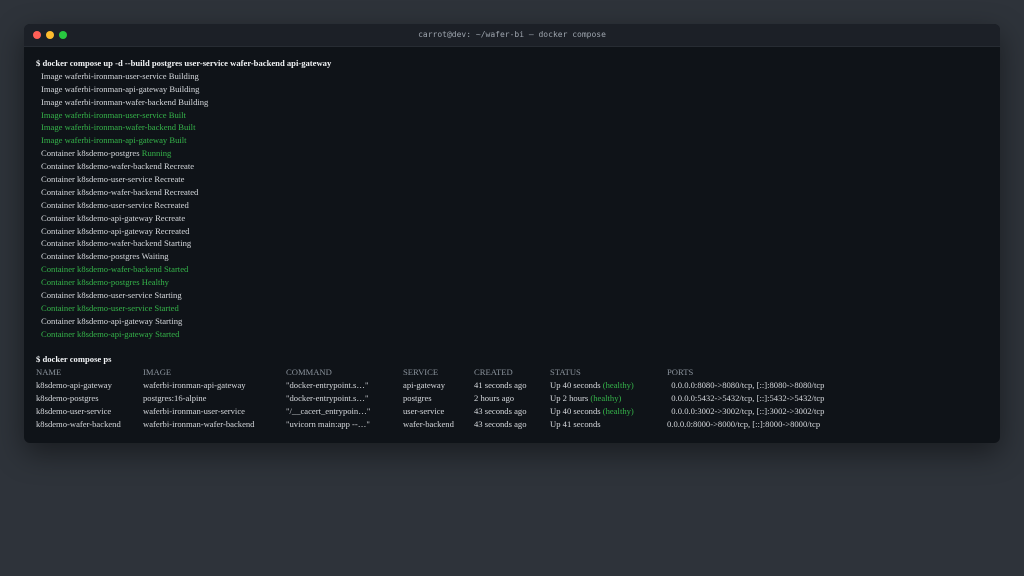  What do you see at coordinates (512, 295) in the screenshot?
I see `log-line: Container k8sdemo-user-service Starting` at bounding box center [512, 295].